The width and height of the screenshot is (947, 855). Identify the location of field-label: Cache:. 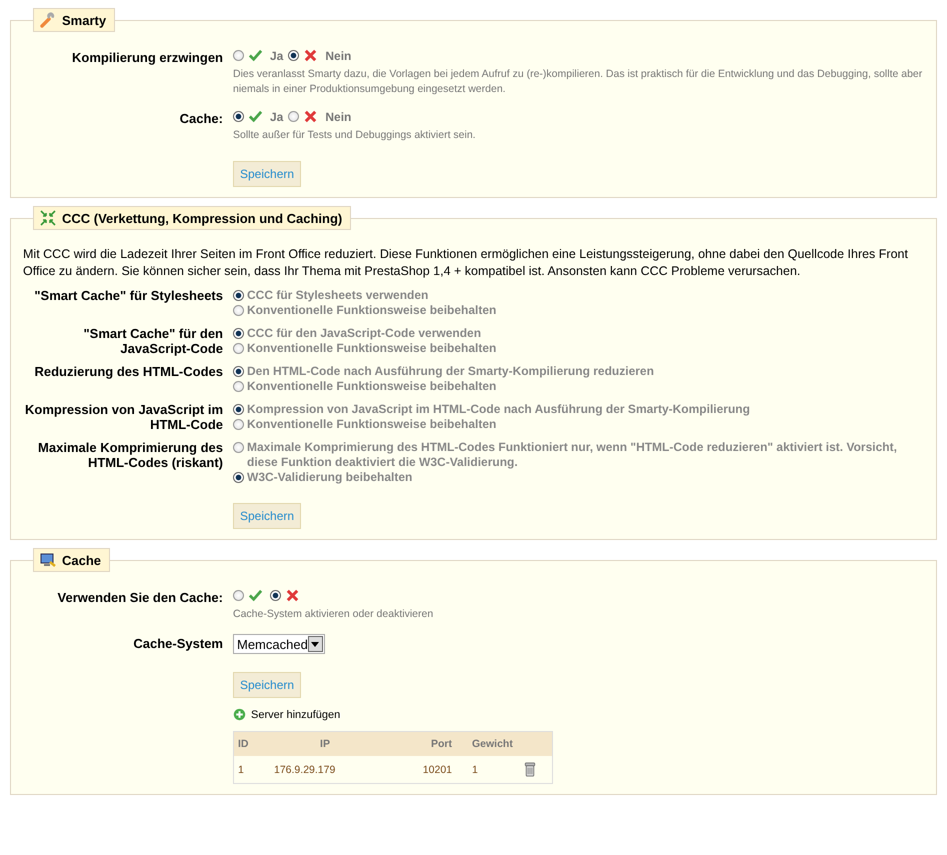
(201, 119).